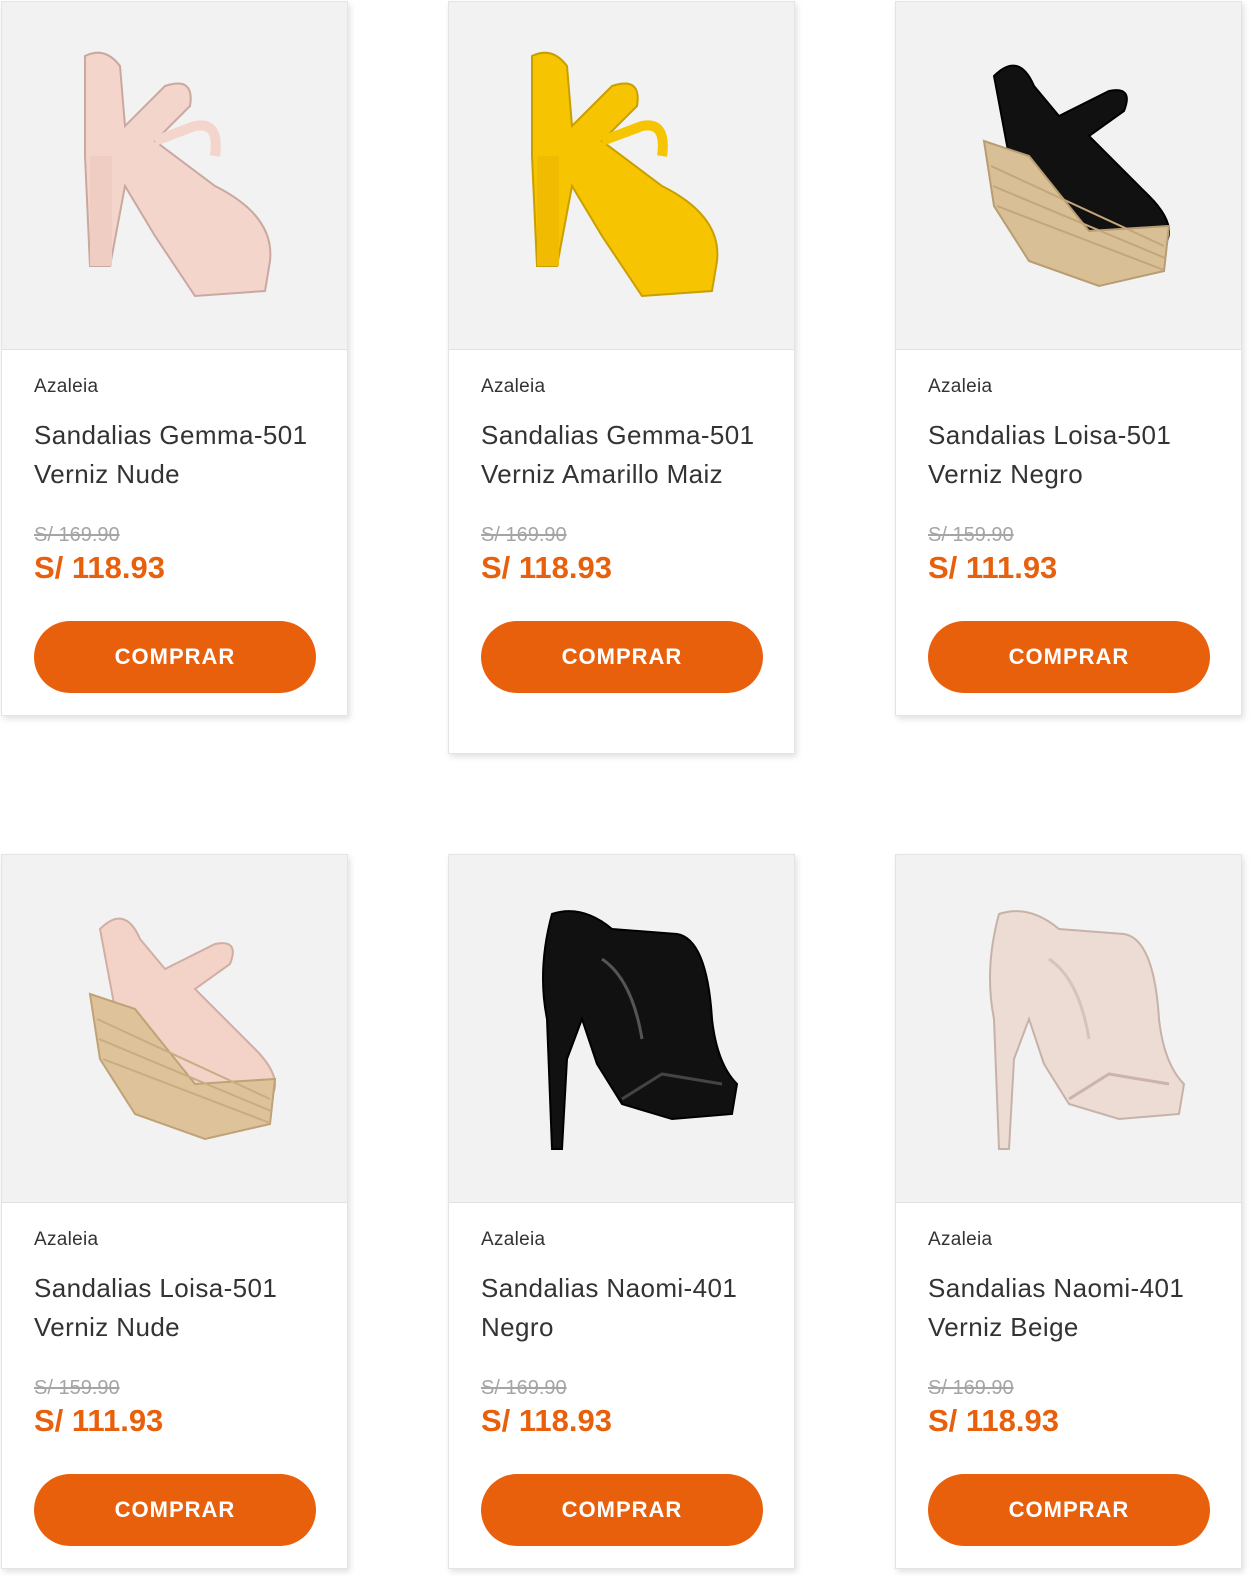 This screenshot has height=1576, width=1250. What do you see at coordinates (174, 1308) in the screenshot?
I see `product-name: Sandalias Loisa-501 Verniz Nude` at bounding box center [174, 1308].